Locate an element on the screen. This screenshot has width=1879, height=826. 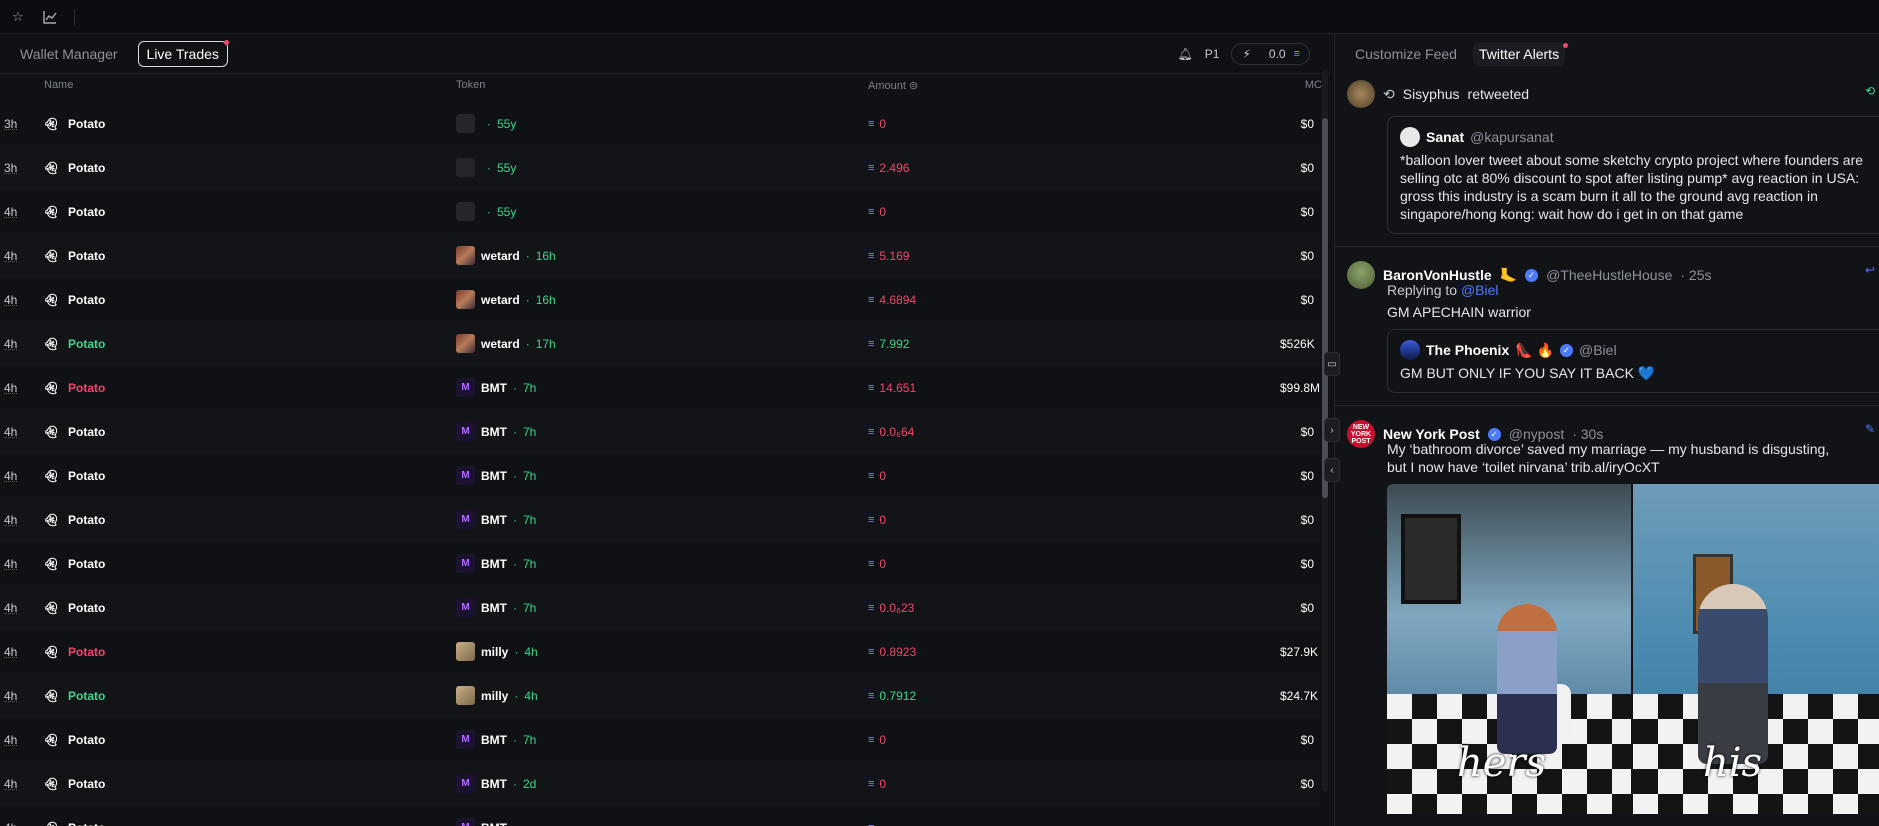
token-age: 55y is located at coordinates (507, 211).